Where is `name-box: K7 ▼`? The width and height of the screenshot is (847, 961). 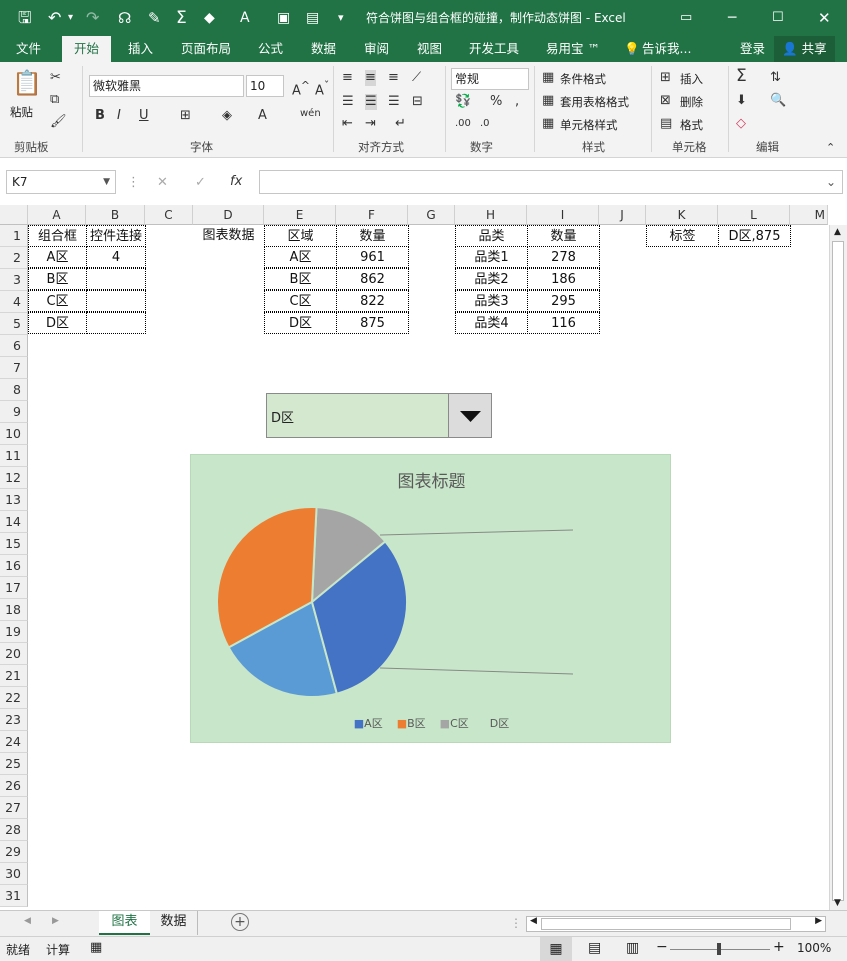
name-box: K7 ▼ is located at coordinates (61, 182).